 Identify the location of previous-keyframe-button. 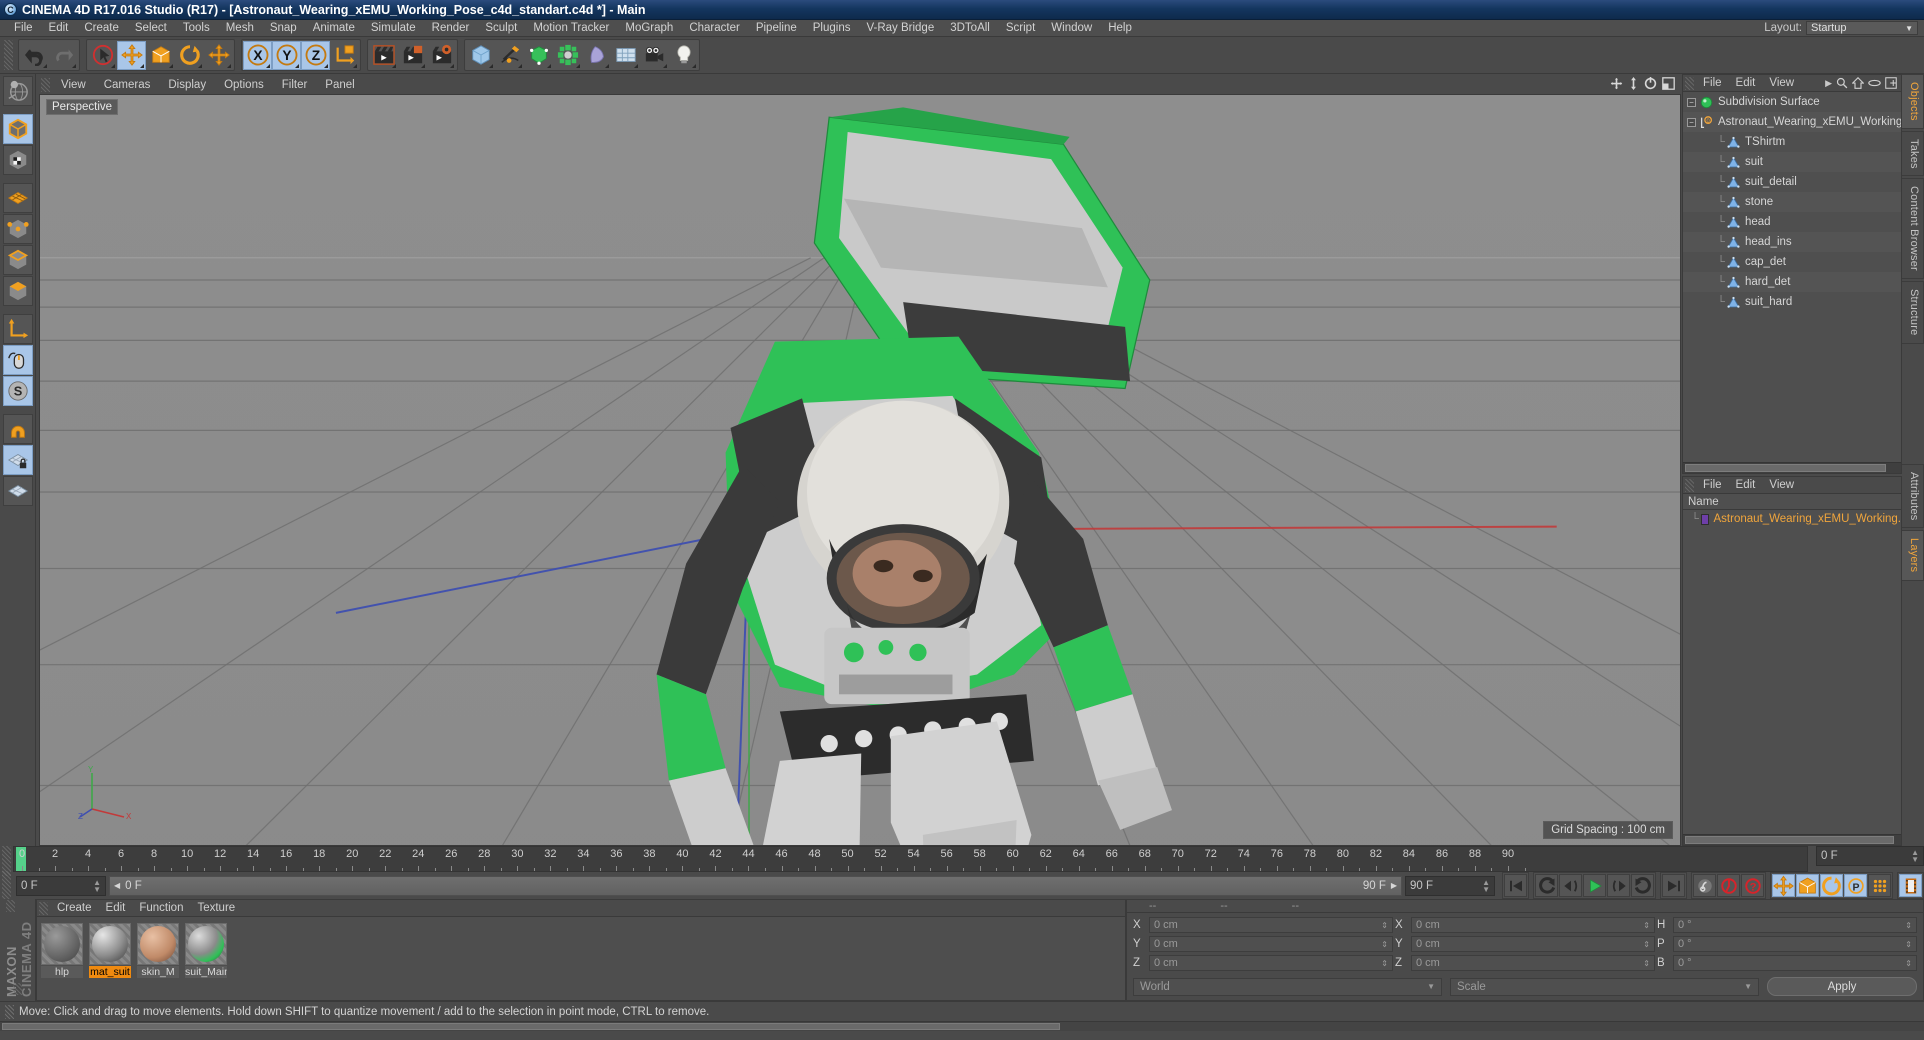
(1546, 885).